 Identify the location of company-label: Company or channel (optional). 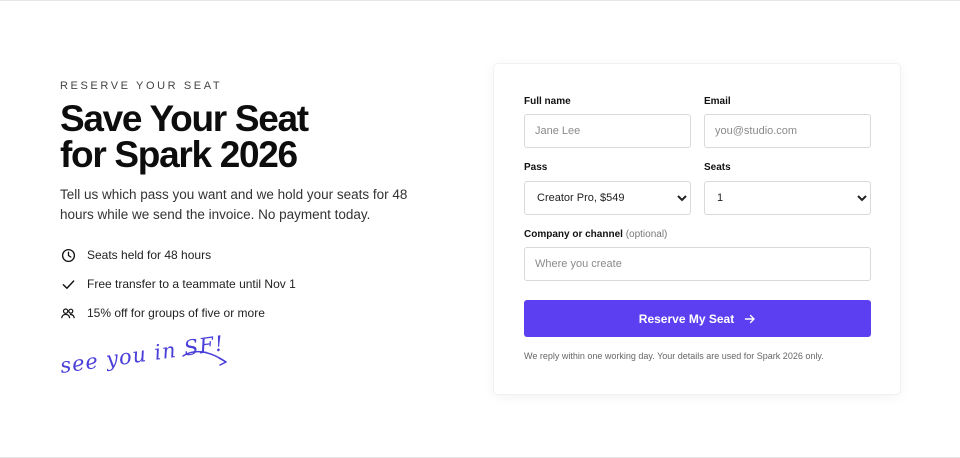
(595, 234).